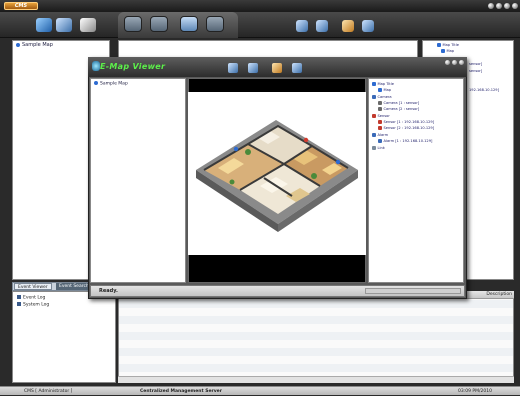 This screenshot has height=396, width=520. I want to click on sensor-group-icon, so click(374, 116).